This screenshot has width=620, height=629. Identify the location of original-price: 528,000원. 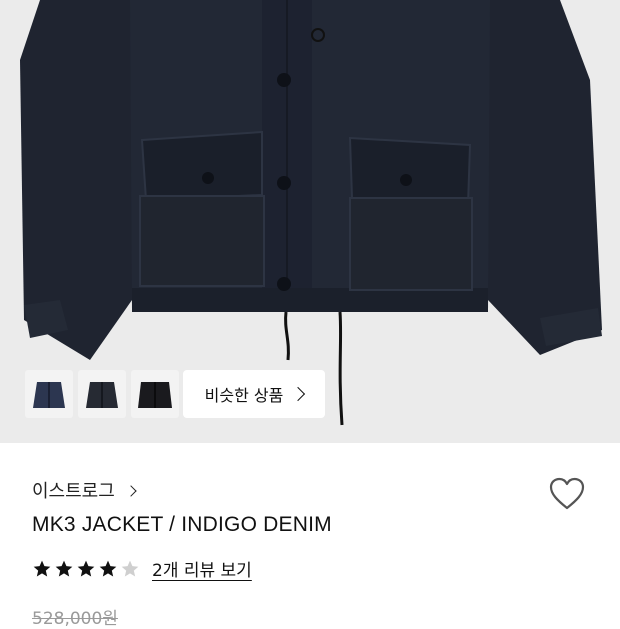
(75, 619).